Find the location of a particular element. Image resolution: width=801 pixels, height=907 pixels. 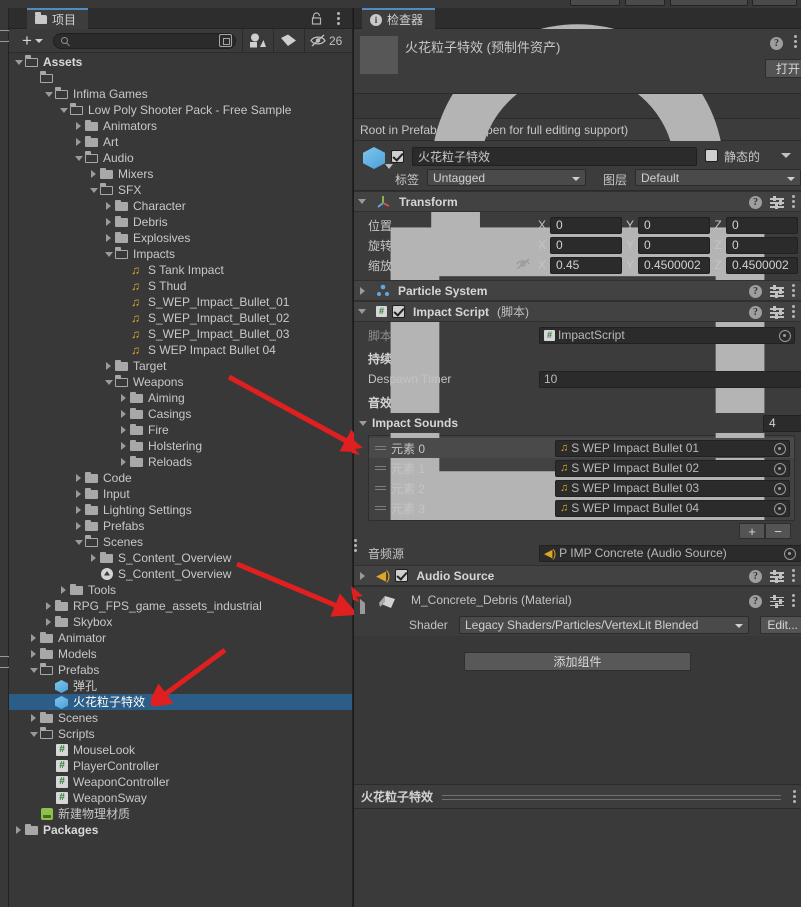

tree-item: RPG_FPS_game_assets_industrial is located at coordinates (180, 606).